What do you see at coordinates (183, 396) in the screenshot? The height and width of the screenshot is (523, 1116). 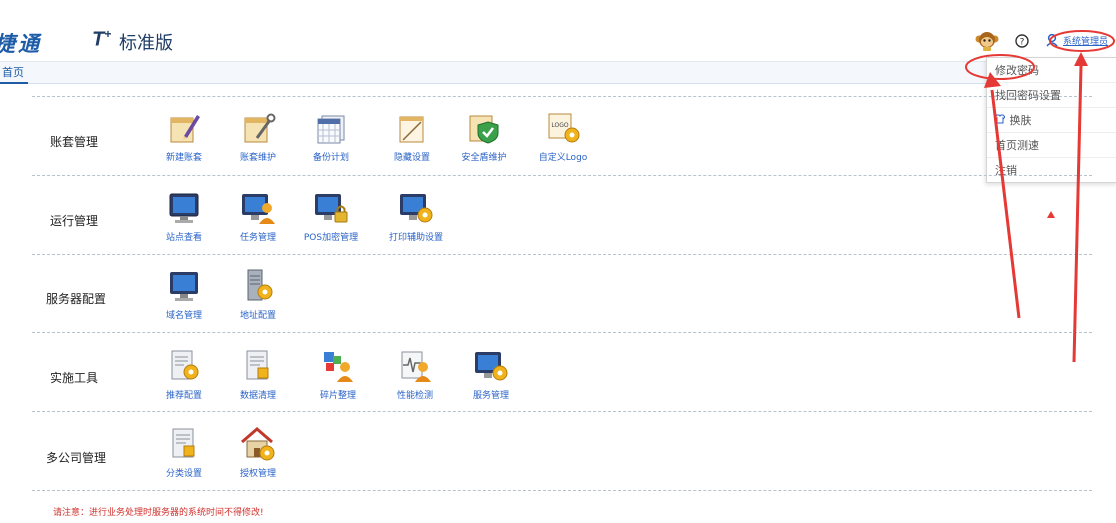 I see `tool-label: 推荐配置` at bounding box center [183, 396].